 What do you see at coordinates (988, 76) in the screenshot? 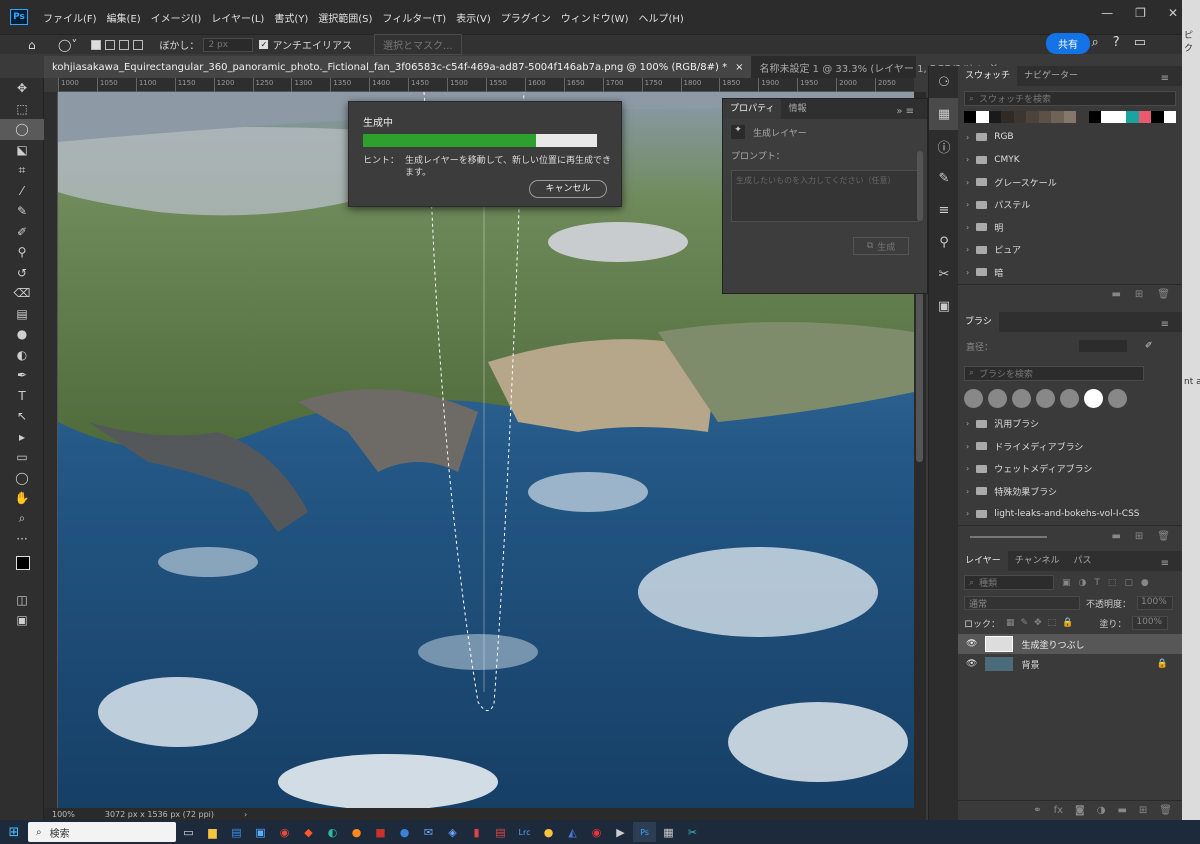
I see `tab-swatches: スウォッチ` at bounding box center [988, 76].